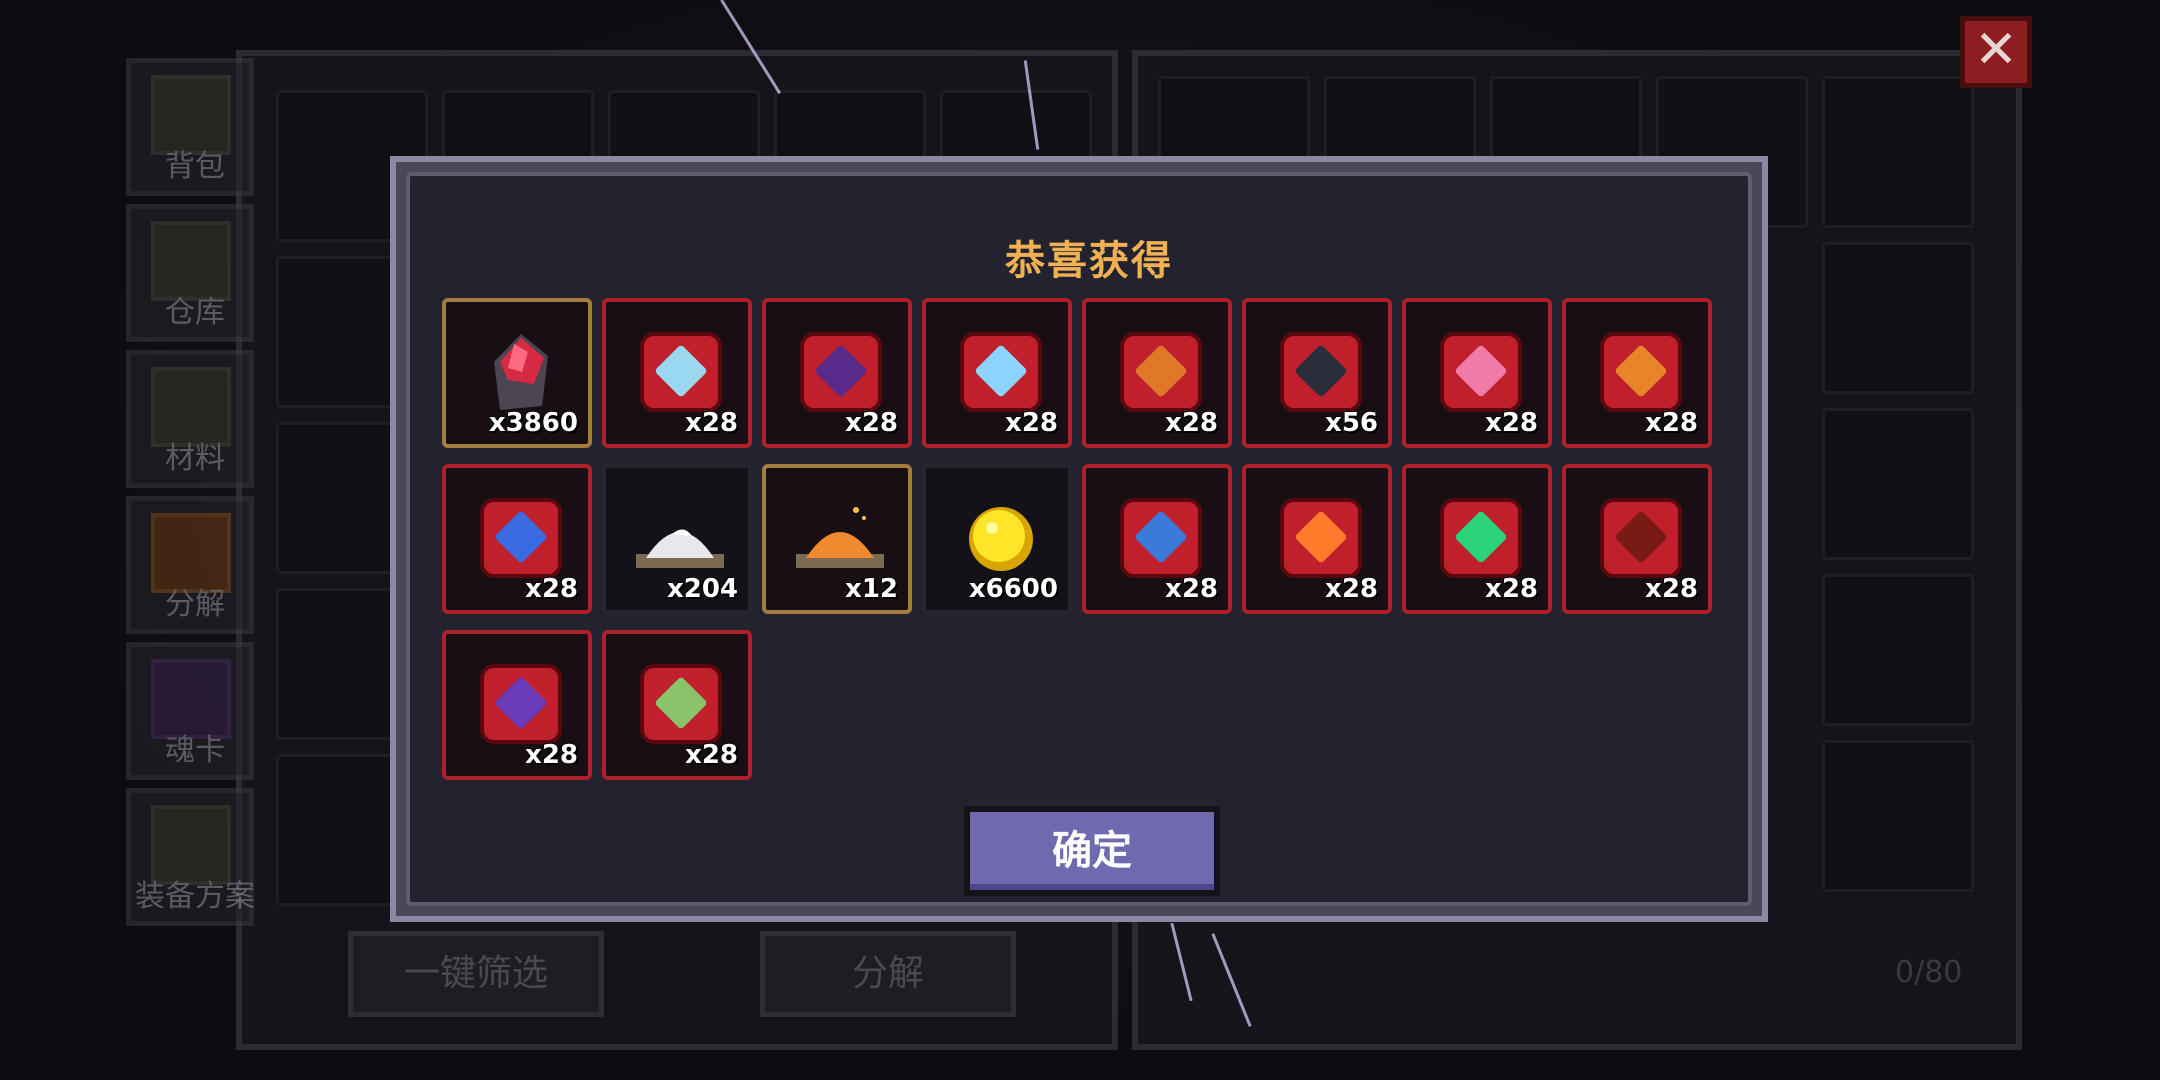 The width and height of the screenshot is (2160, 1080). I want to click on sidebar-item-equipment-preset: 装备方案, so click(190, 857).